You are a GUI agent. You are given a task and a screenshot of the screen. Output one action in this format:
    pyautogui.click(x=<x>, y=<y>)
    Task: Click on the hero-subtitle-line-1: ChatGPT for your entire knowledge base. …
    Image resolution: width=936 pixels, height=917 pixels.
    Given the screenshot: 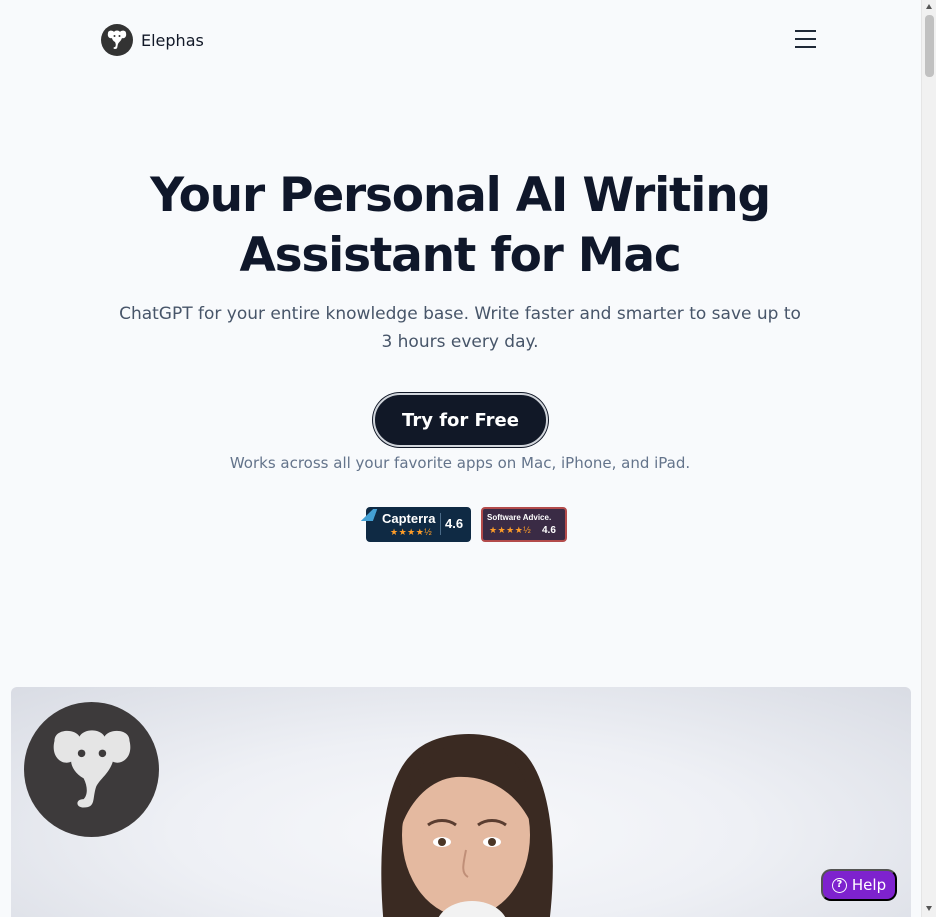 What is the action you would take?
    pyautogui.click(x=460, y=314)
    